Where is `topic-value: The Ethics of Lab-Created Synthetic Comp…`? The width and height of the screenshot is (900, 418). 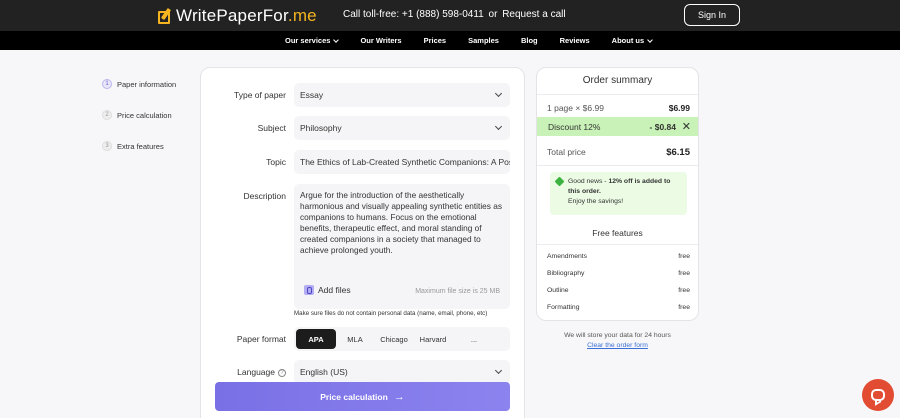
topic-value: The Ethics of Lab-Created Synthetic Comp… is located at coordinates (405, 162).